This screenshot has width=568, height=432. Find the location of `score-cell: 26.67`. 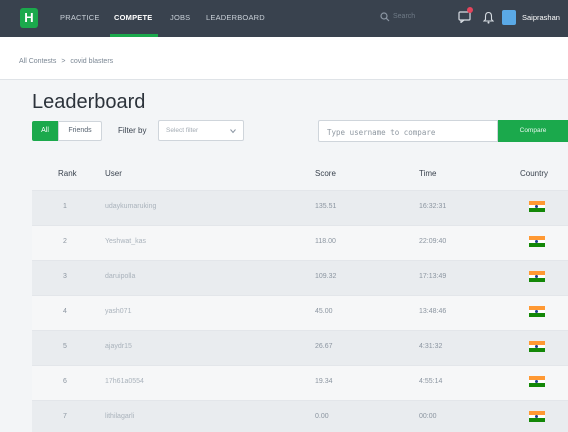

score-cell: 26.67 is located at coordinates (324, 346).